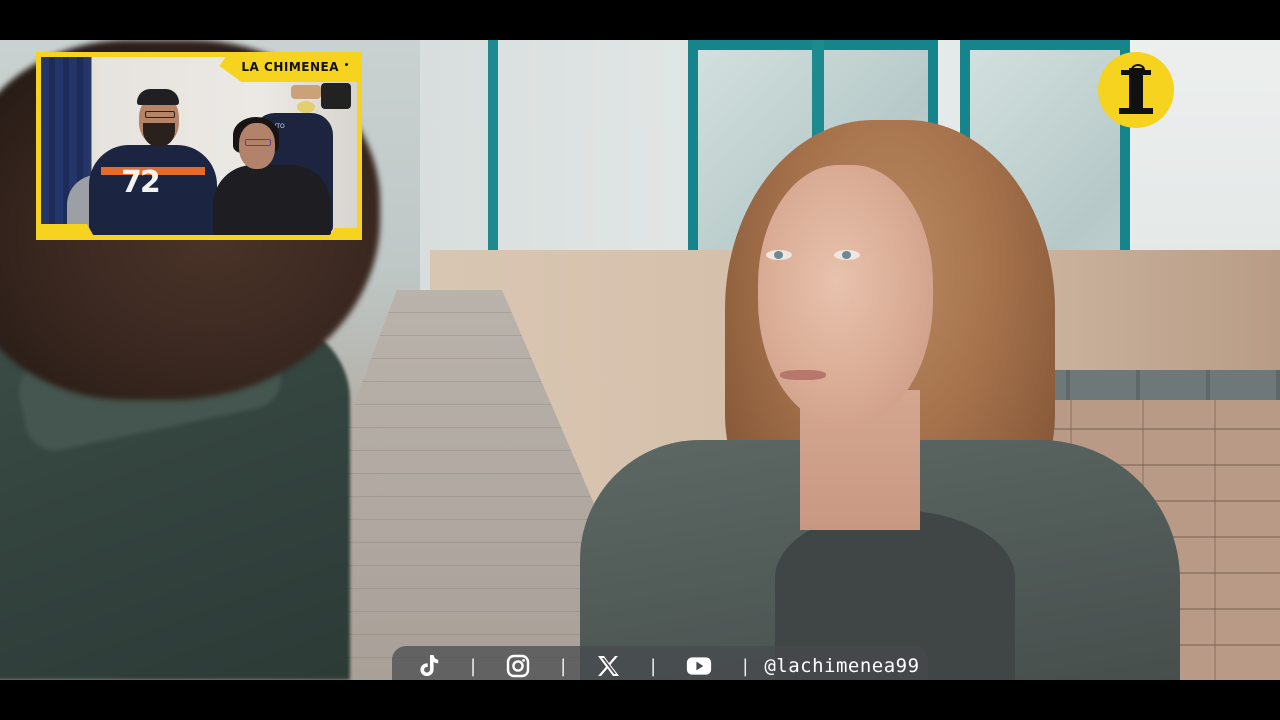 The width and height of the screenshot is (1280, 720). I want to click on pip-lamp, so click(306, 107).